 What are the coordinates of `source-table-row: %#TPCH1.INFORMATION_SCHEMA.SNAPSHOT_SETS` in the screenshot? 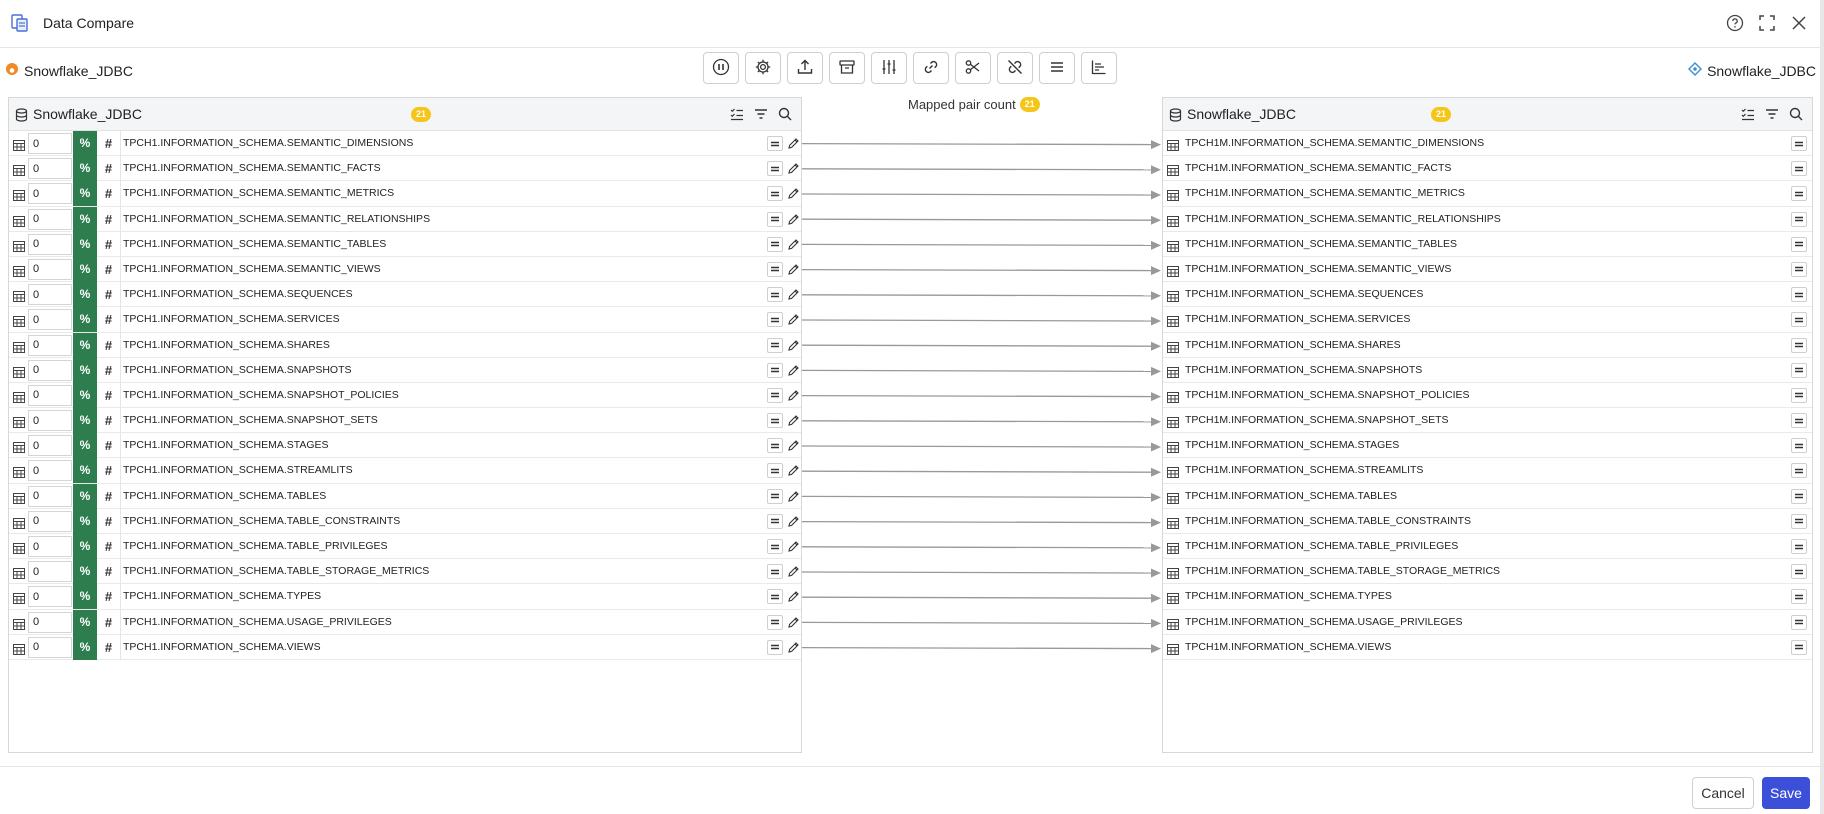 It's located at (405, 421).